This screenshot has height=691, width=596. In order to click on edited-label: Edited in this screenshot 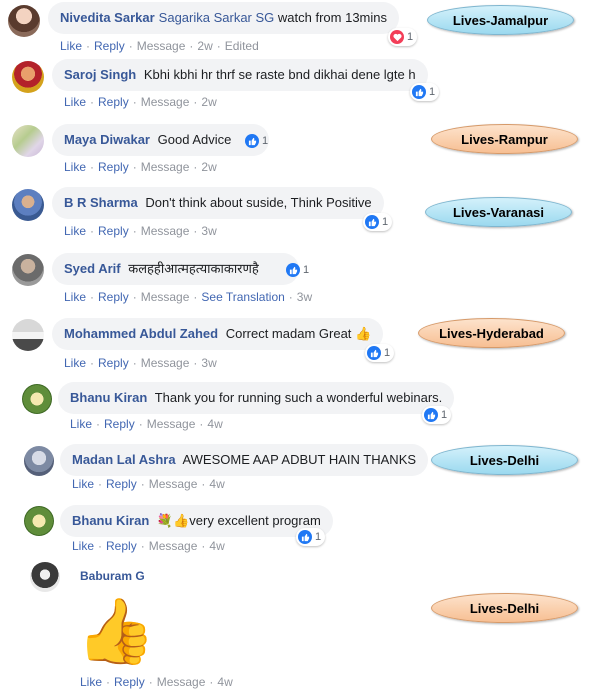, I will do `click(242, 46)`.